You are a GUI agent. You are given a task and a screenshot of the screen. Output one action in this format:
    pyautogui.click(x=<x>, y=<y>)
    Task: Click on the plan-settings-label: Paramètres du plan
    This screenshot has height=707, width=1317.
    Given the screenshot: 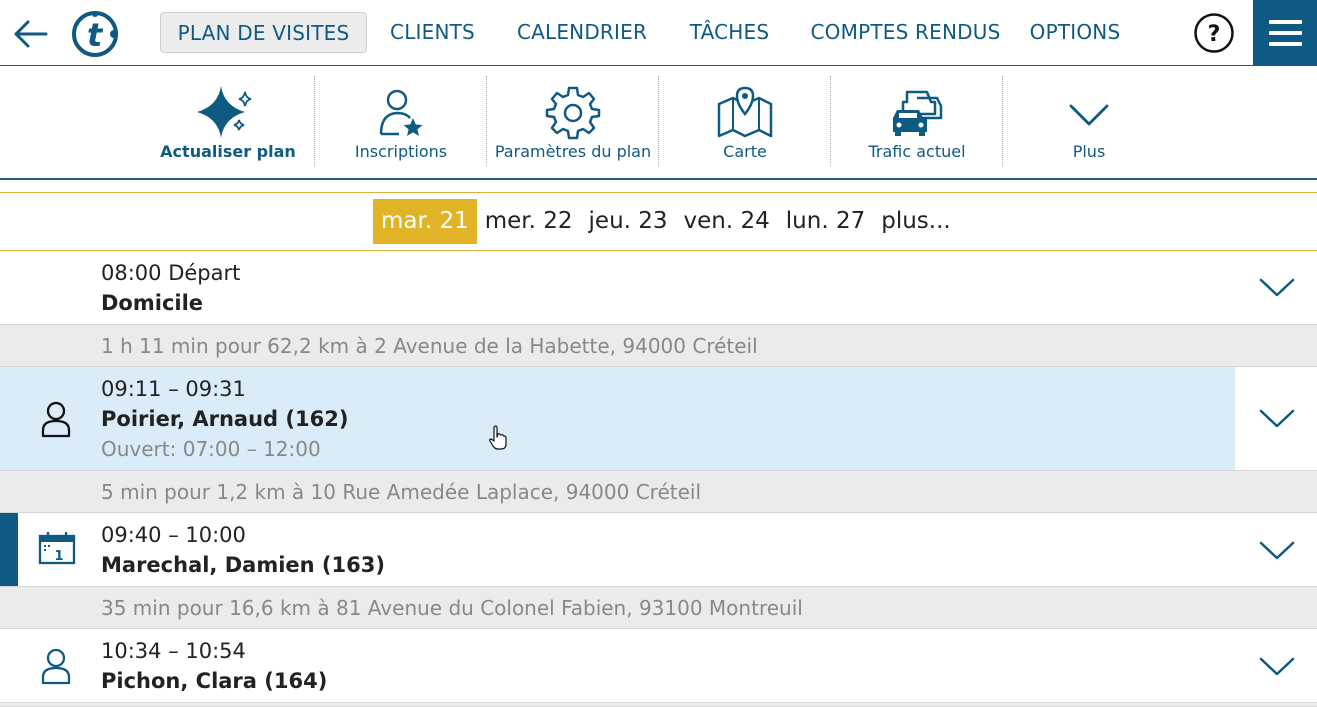 What is the action you would take?
    pyautogui.click(x=573, y=151)
    